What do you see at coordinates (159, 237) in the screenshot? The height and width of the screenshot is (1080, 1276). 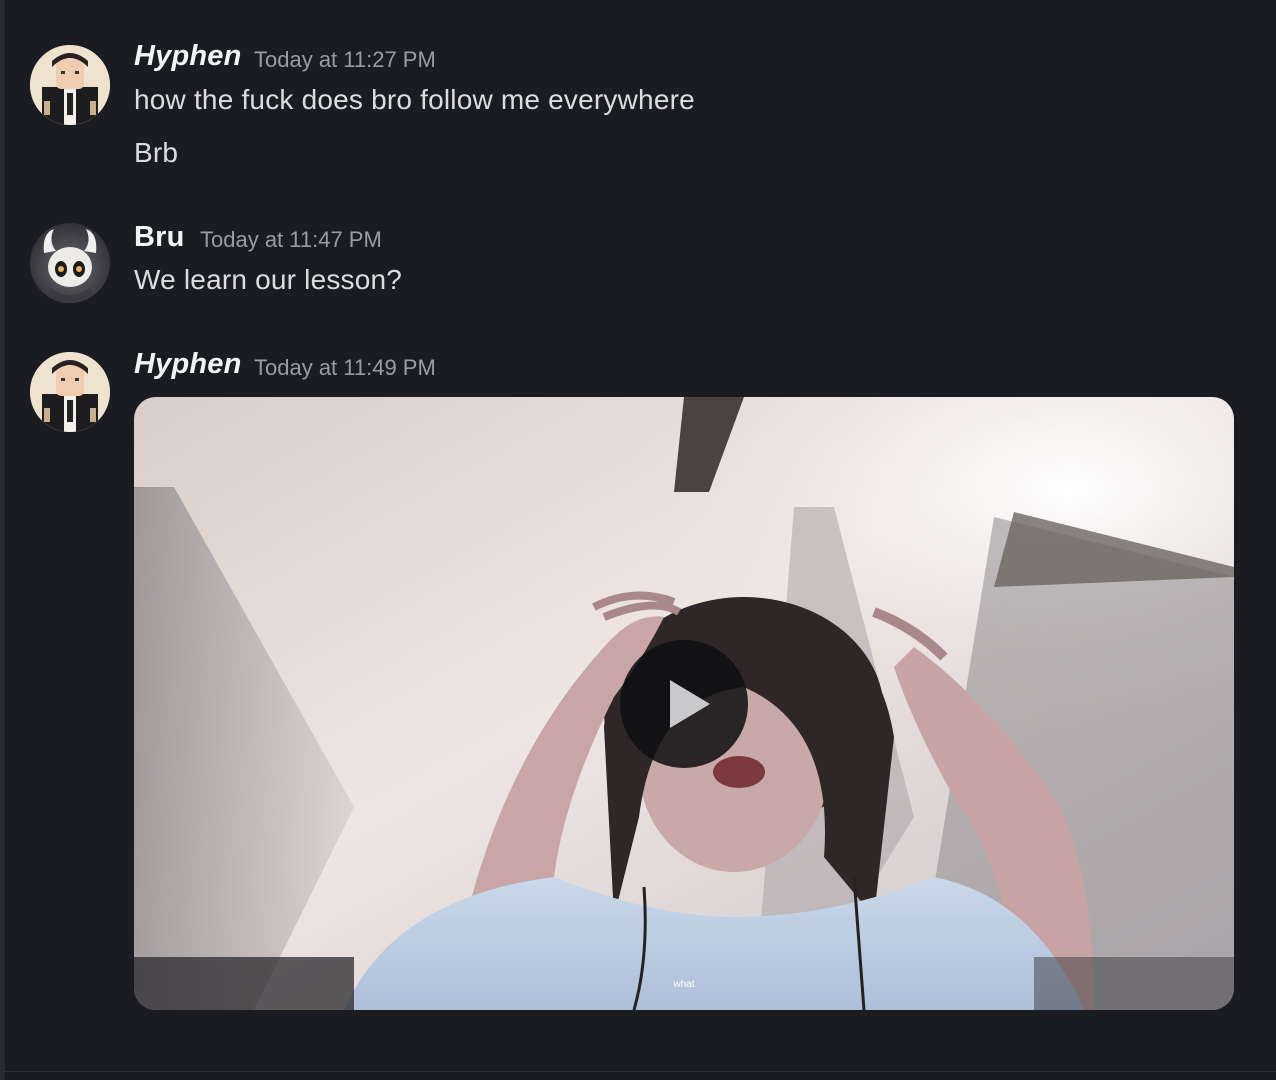 I see `username: Bru` at bounding box center [159, 237].